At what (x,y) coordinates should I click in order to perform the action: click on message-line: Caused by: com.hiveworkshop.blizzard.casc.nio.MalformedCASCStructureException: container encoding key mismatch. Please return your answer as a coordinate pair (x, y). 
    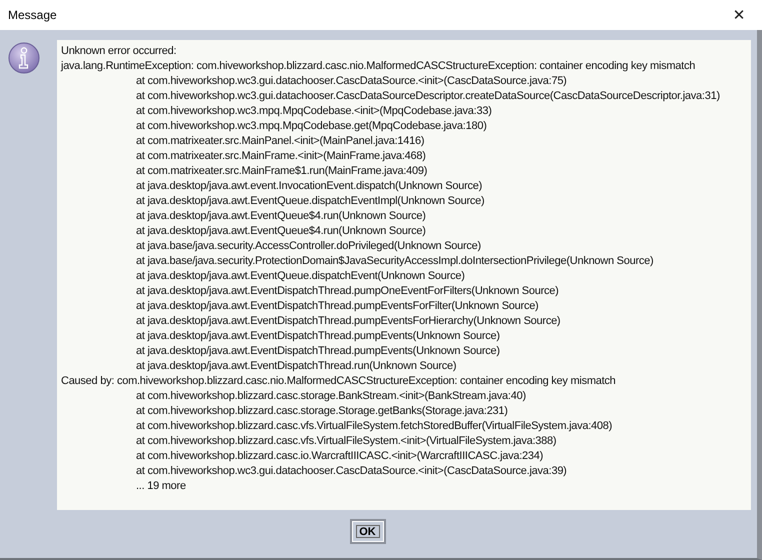
    Looking at the image, I should click on (339, 381).